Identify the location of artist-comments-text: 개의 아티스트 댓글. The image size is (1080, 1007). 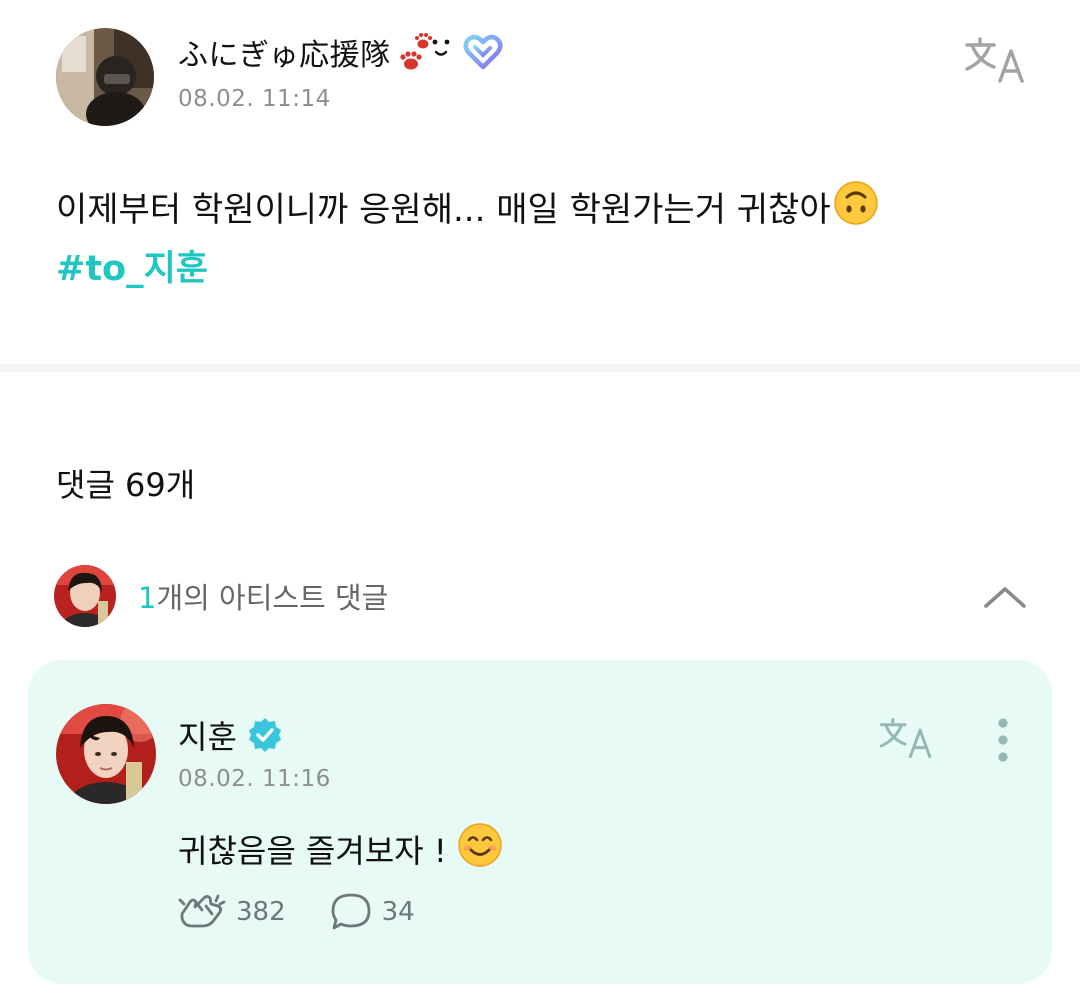
(272, 598).